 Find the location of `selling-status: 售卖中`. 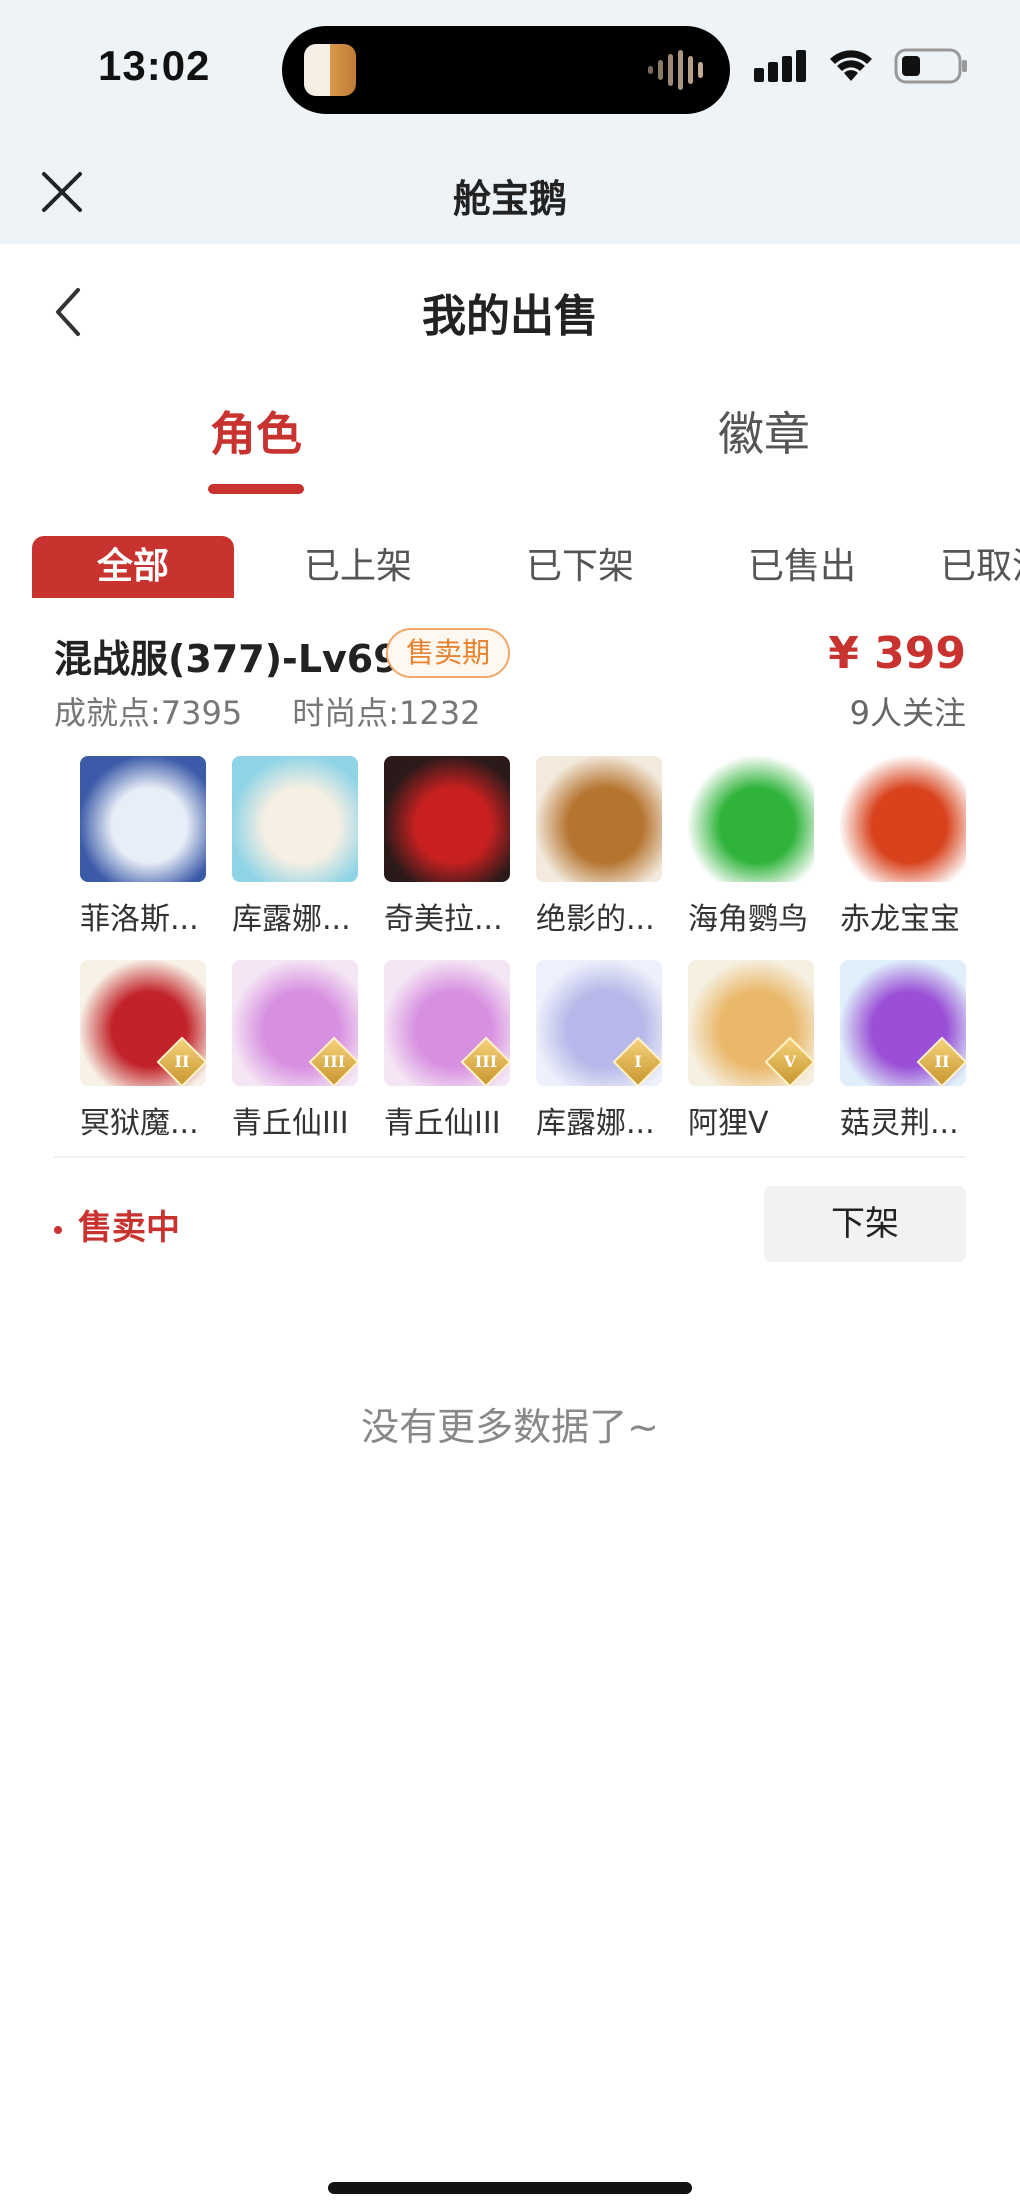

selling-status: 售卖中 is located at coordinates (117, 1224).